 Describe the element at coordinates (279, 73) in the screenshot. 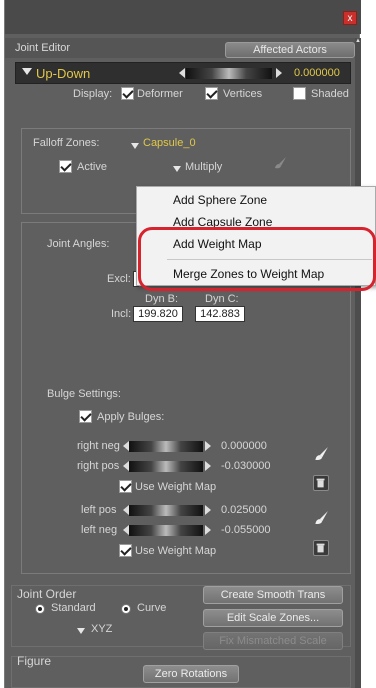

I see `dial-increment-arrow-icon` at that location.